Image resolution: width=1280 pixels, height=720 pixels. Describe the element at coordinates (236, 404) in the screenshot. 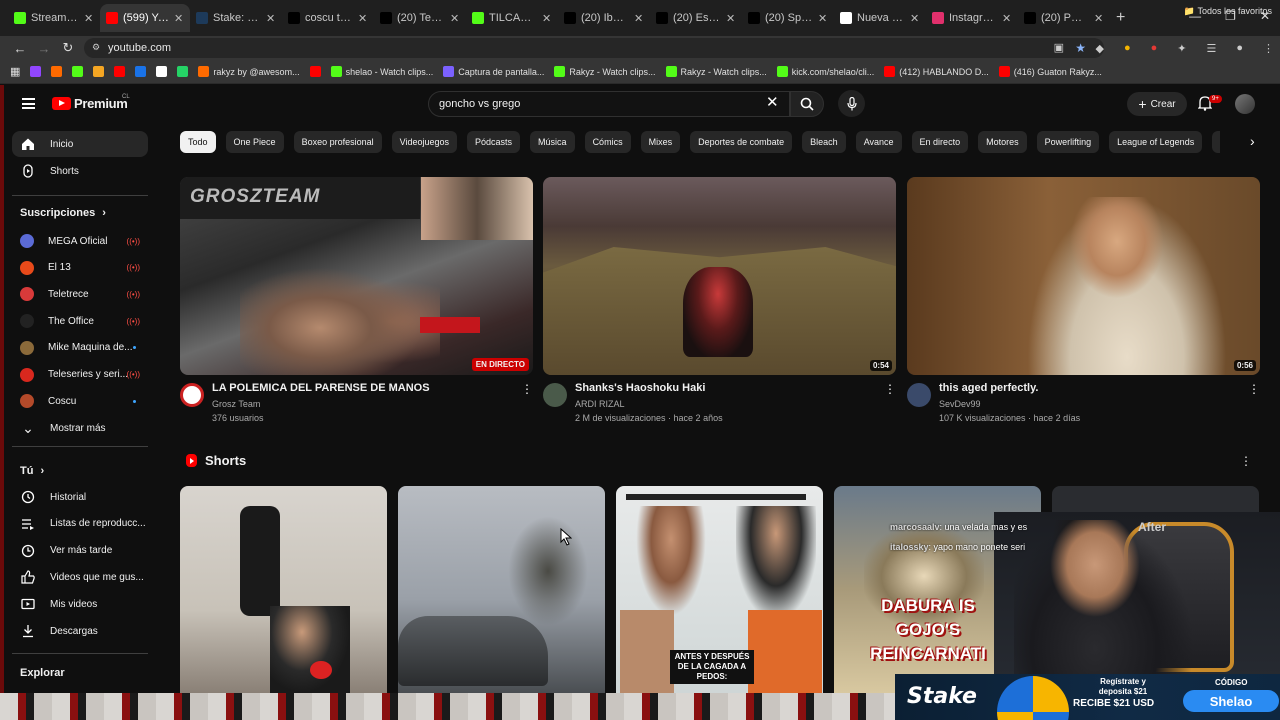

I see `channel-name: Grosz Team` at that location.